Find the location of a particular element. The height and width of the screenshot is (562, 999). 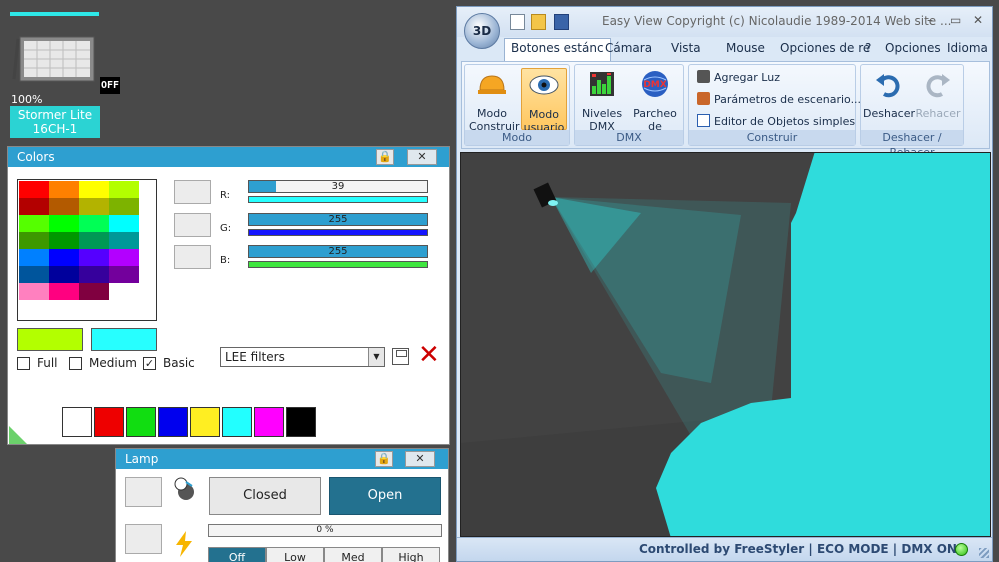

red-slider: 39 is located at coordinates (338, 186).